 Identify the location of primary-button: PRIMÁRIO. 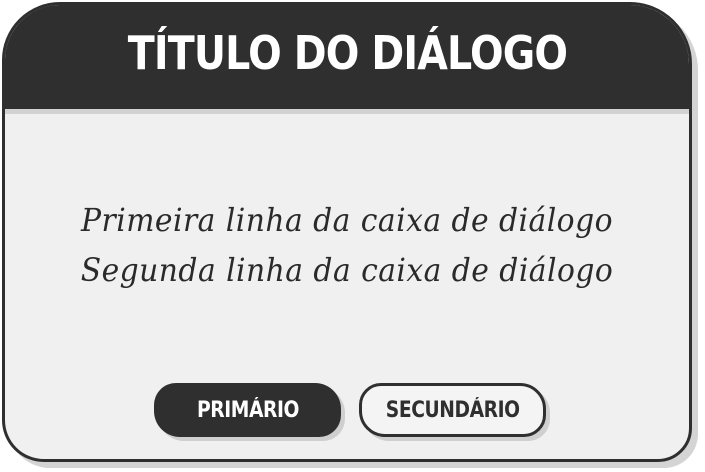
(247, 410).